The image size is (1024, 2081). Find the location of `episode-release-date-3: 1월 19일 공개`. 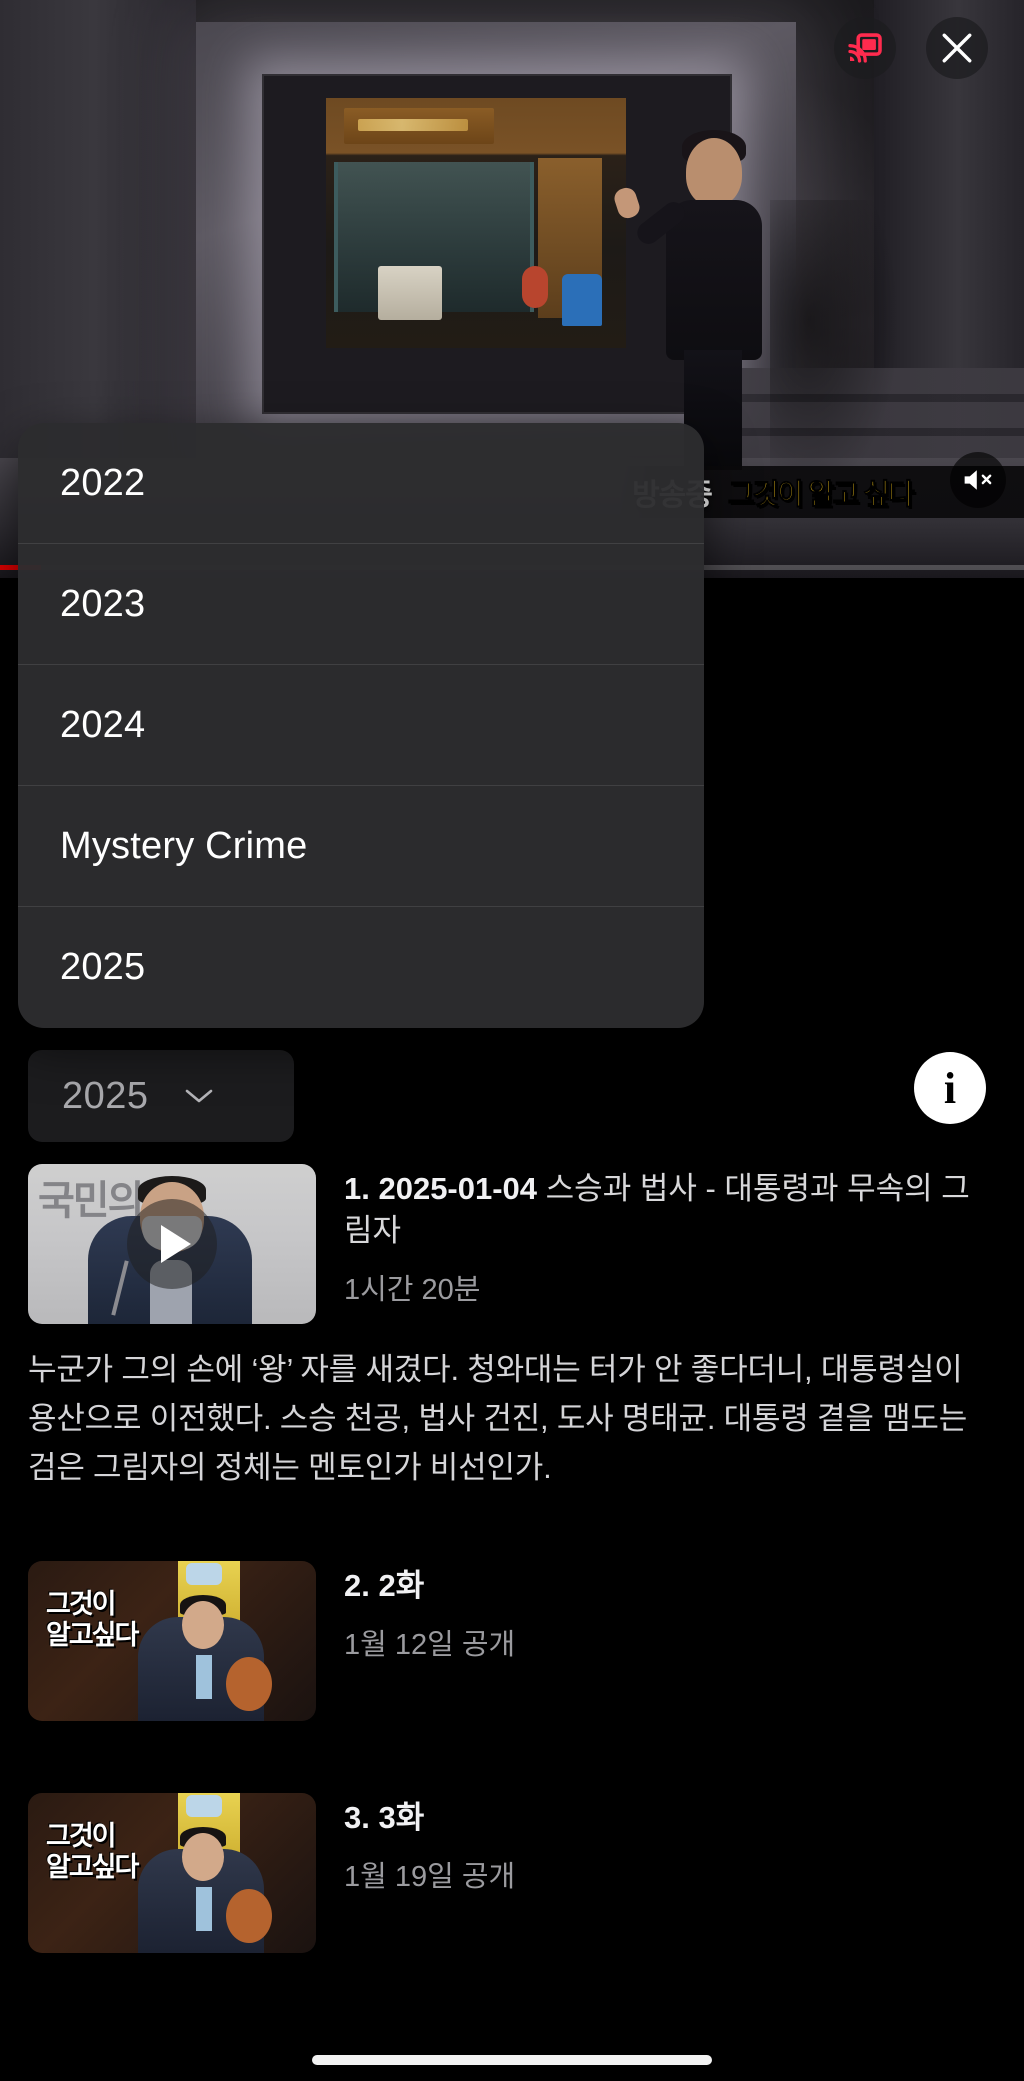

episode-release-date-3: 1월 19일 공개 is located at coordinates (430, 1876).